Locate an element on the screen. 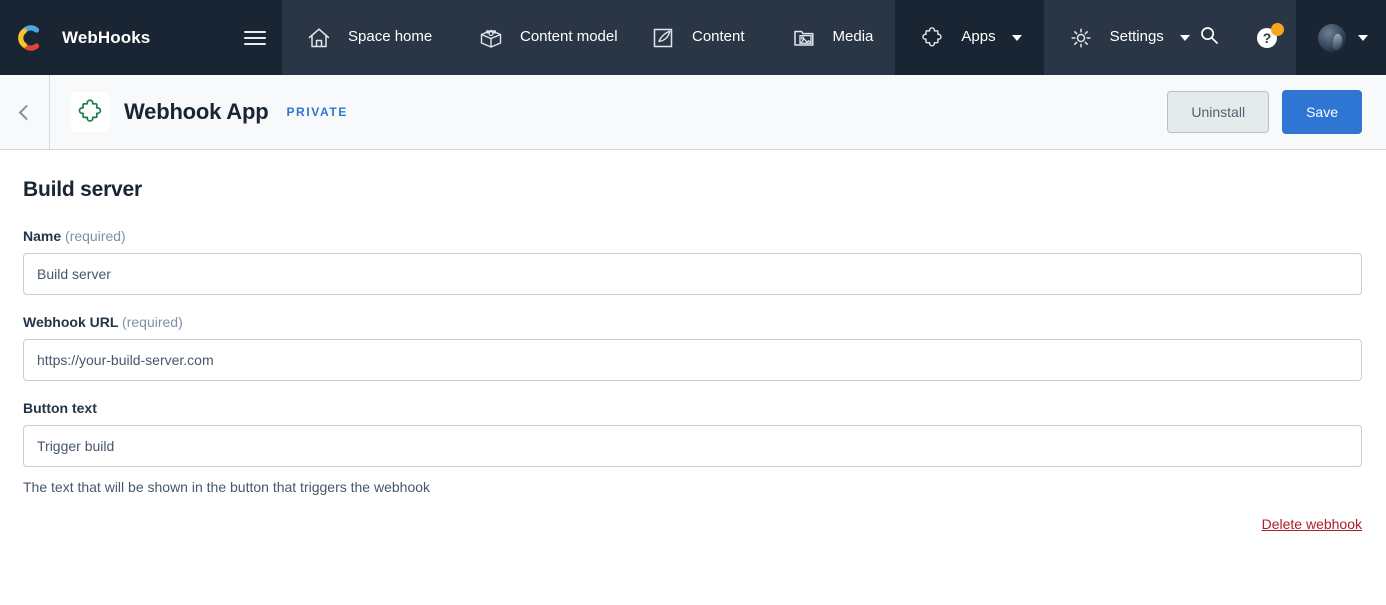 This screenshot has height=605, width=1386. help-button: ? is located at coordinates (1267, 37).